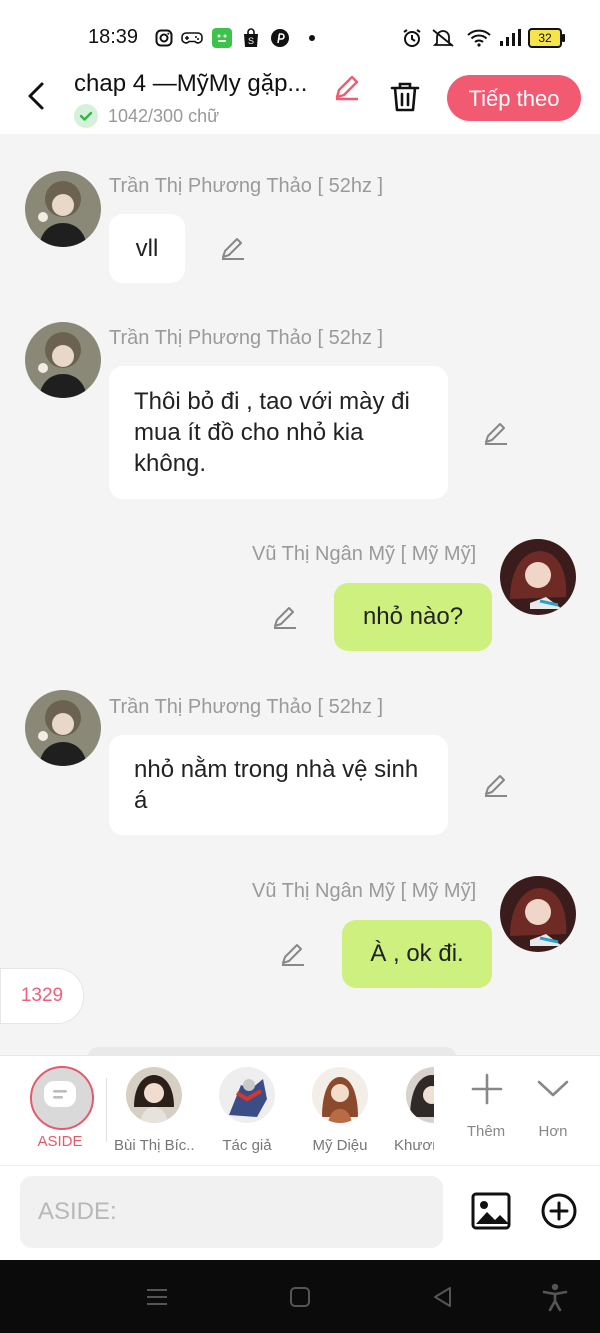  What do you see at coordinates (340, 1145) in the screenshot?
I see `character-name: Mỹ Diệu` at bounding box center [340, 1145].